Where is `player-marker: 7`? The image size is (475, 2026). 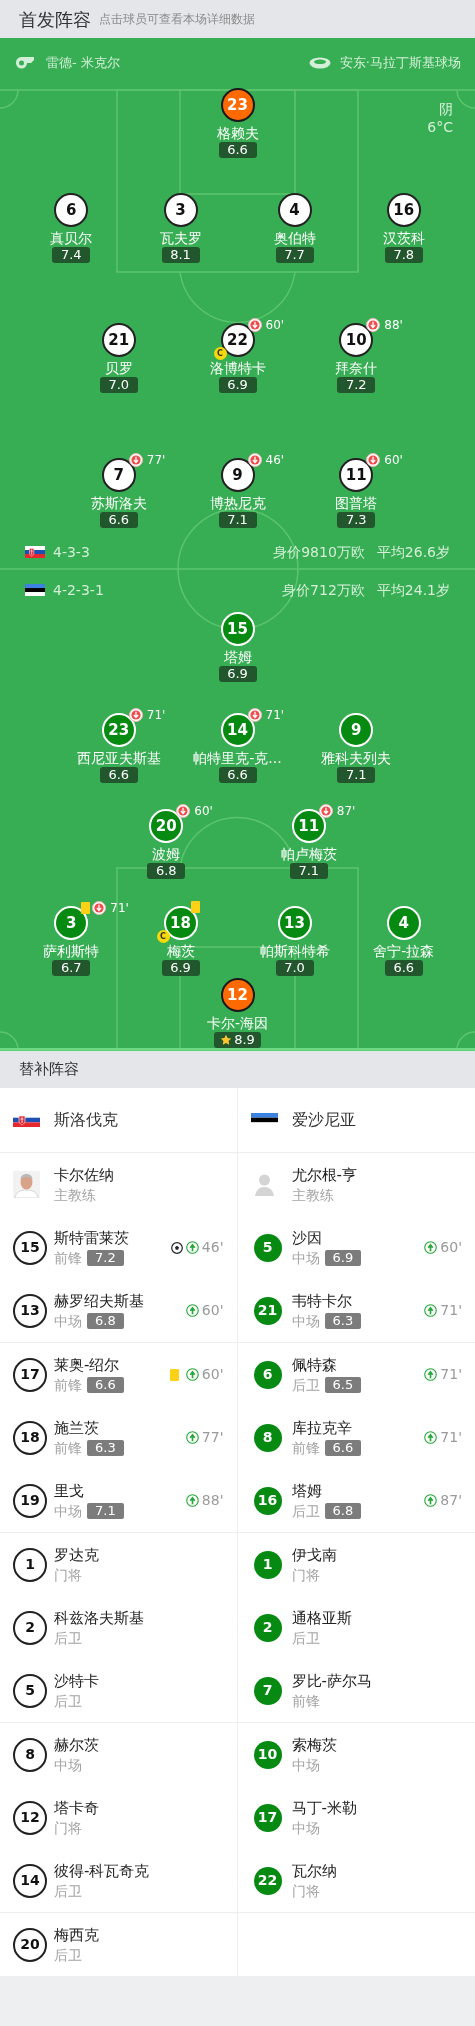
player-marker: 7 is located at coordinates (118, 475).